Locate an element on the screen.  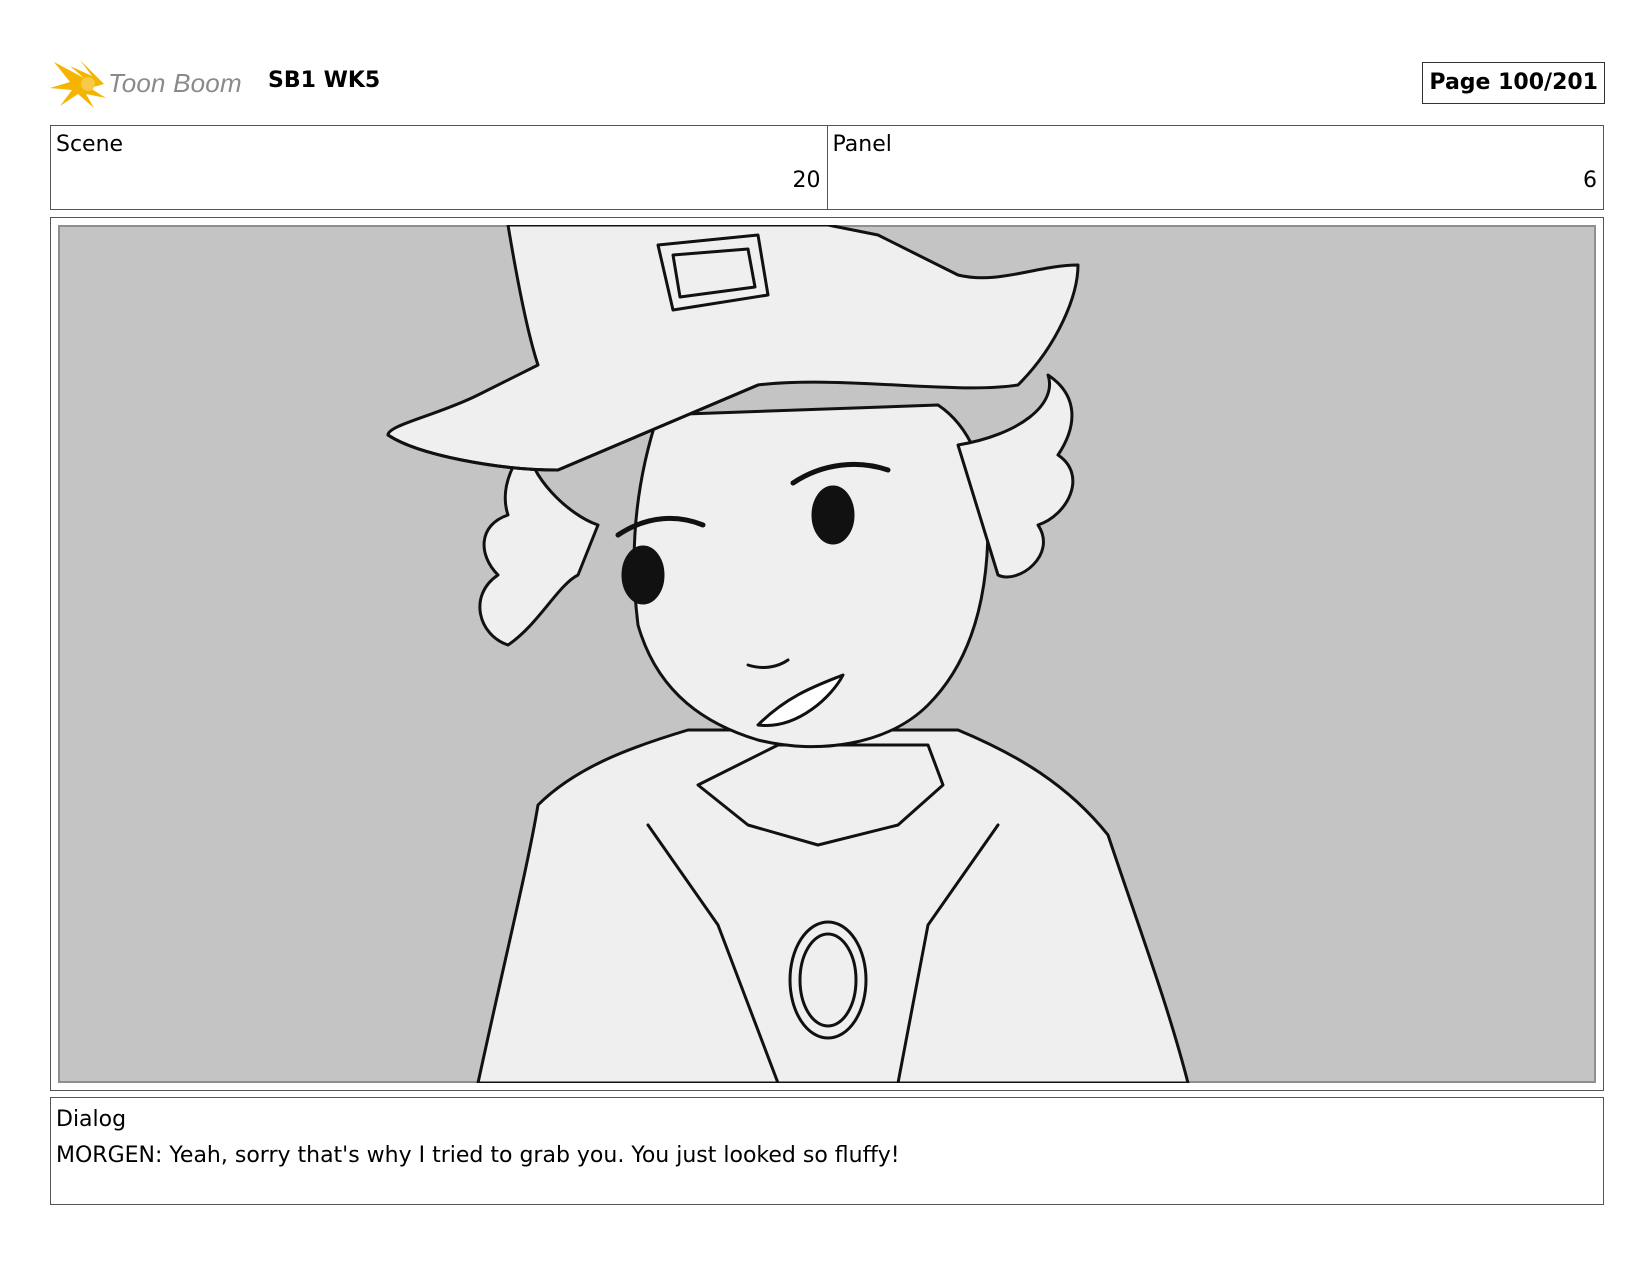
left-eye is located at coordinates (643, 575).